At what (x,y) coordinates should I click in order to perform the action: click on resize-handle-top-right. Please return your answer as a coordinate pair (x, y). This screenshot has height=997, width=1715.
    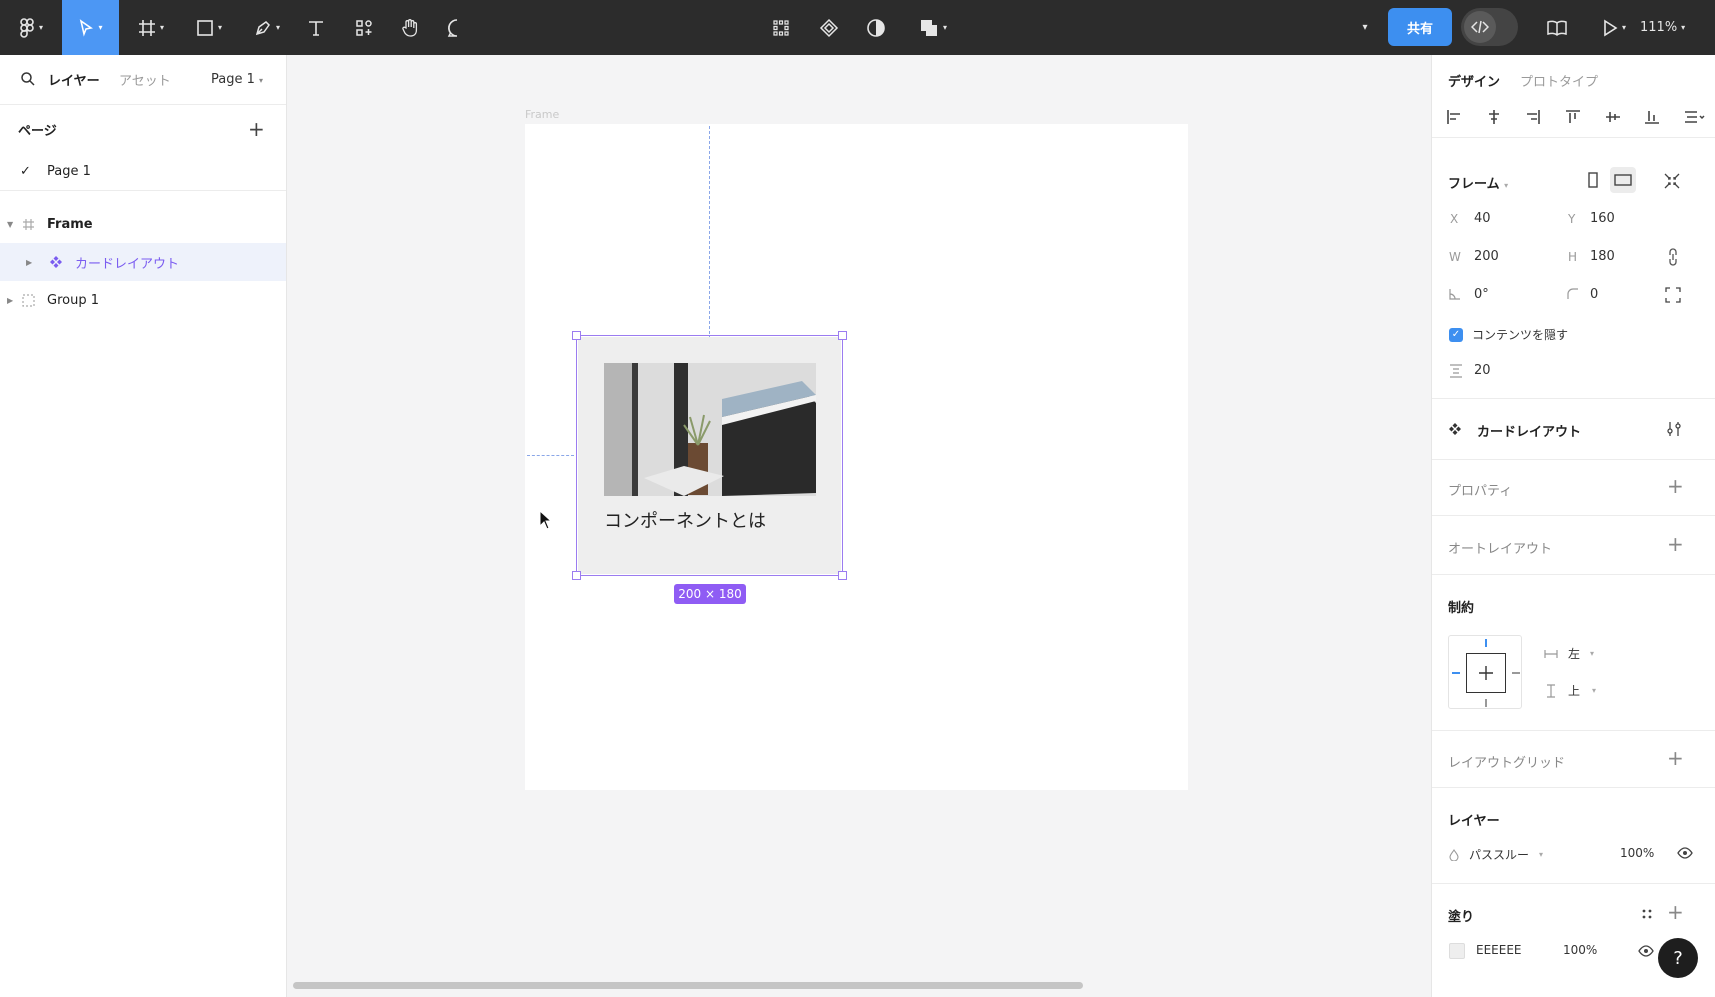
    Looking at the image, I should click on (842, 335).